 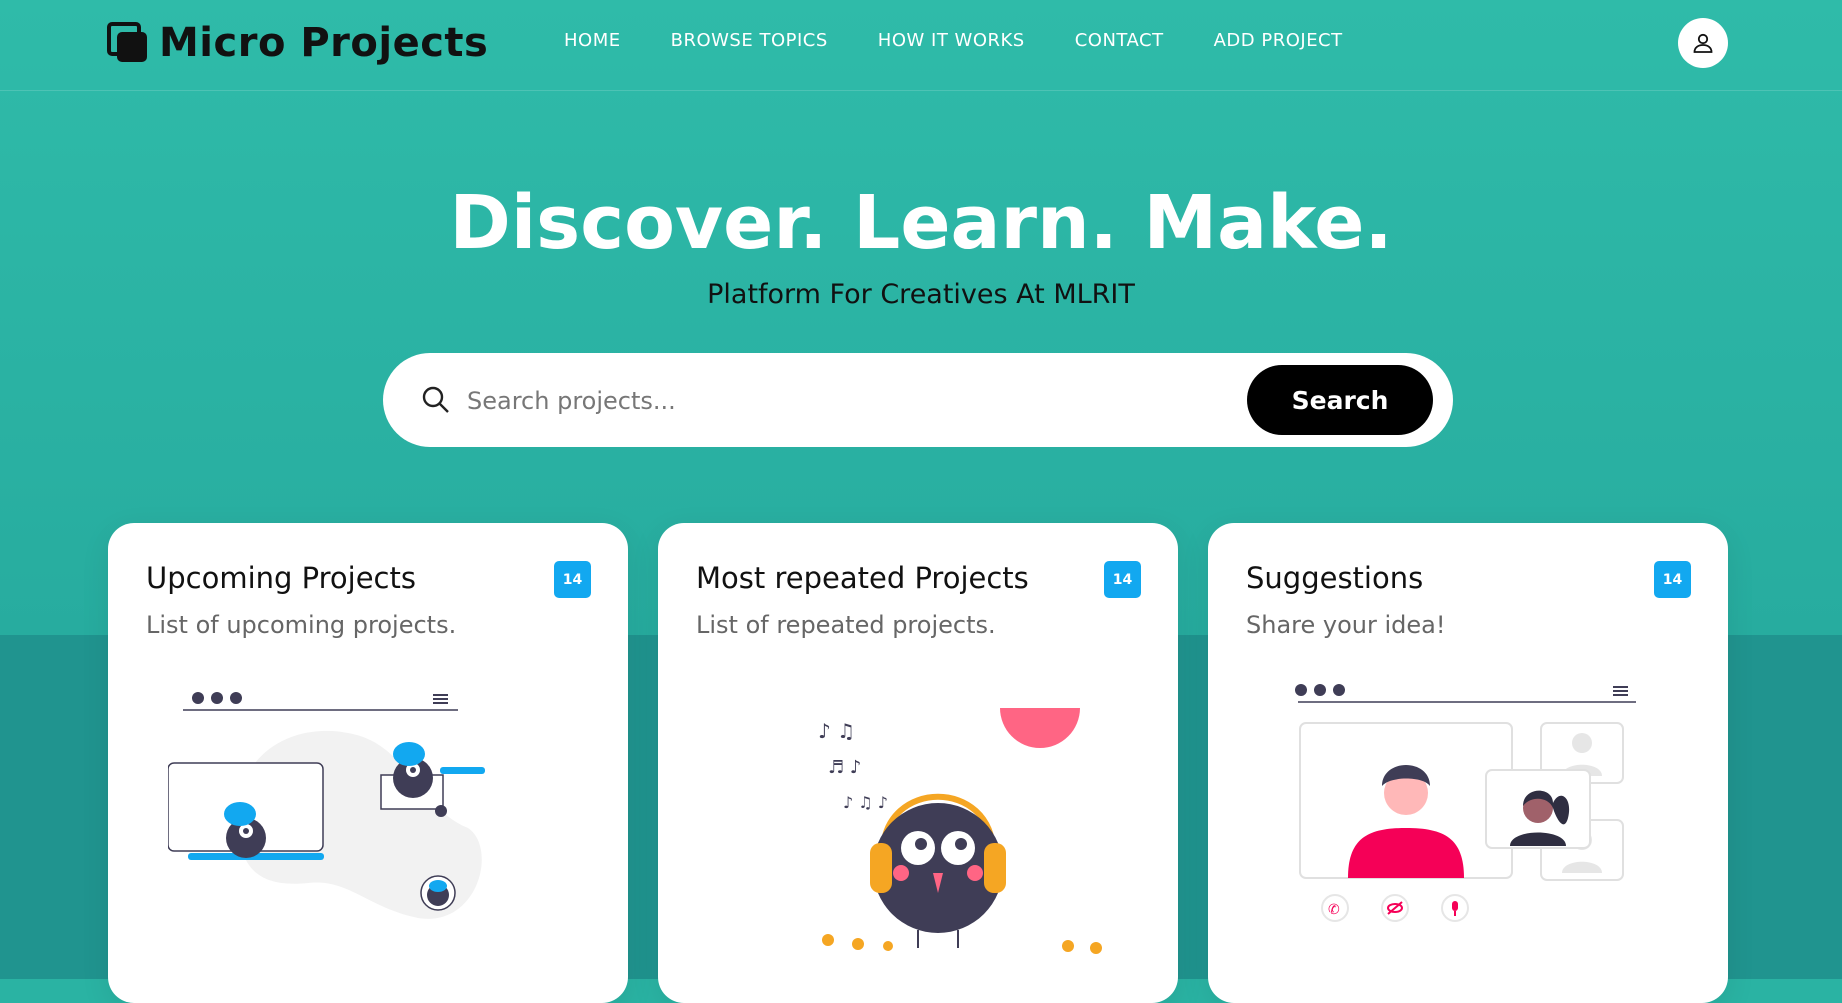 What do you see at coordinates (1340, 400) in the screenshot?
I see `search-button: Search` at bounding box center [1340, 400].